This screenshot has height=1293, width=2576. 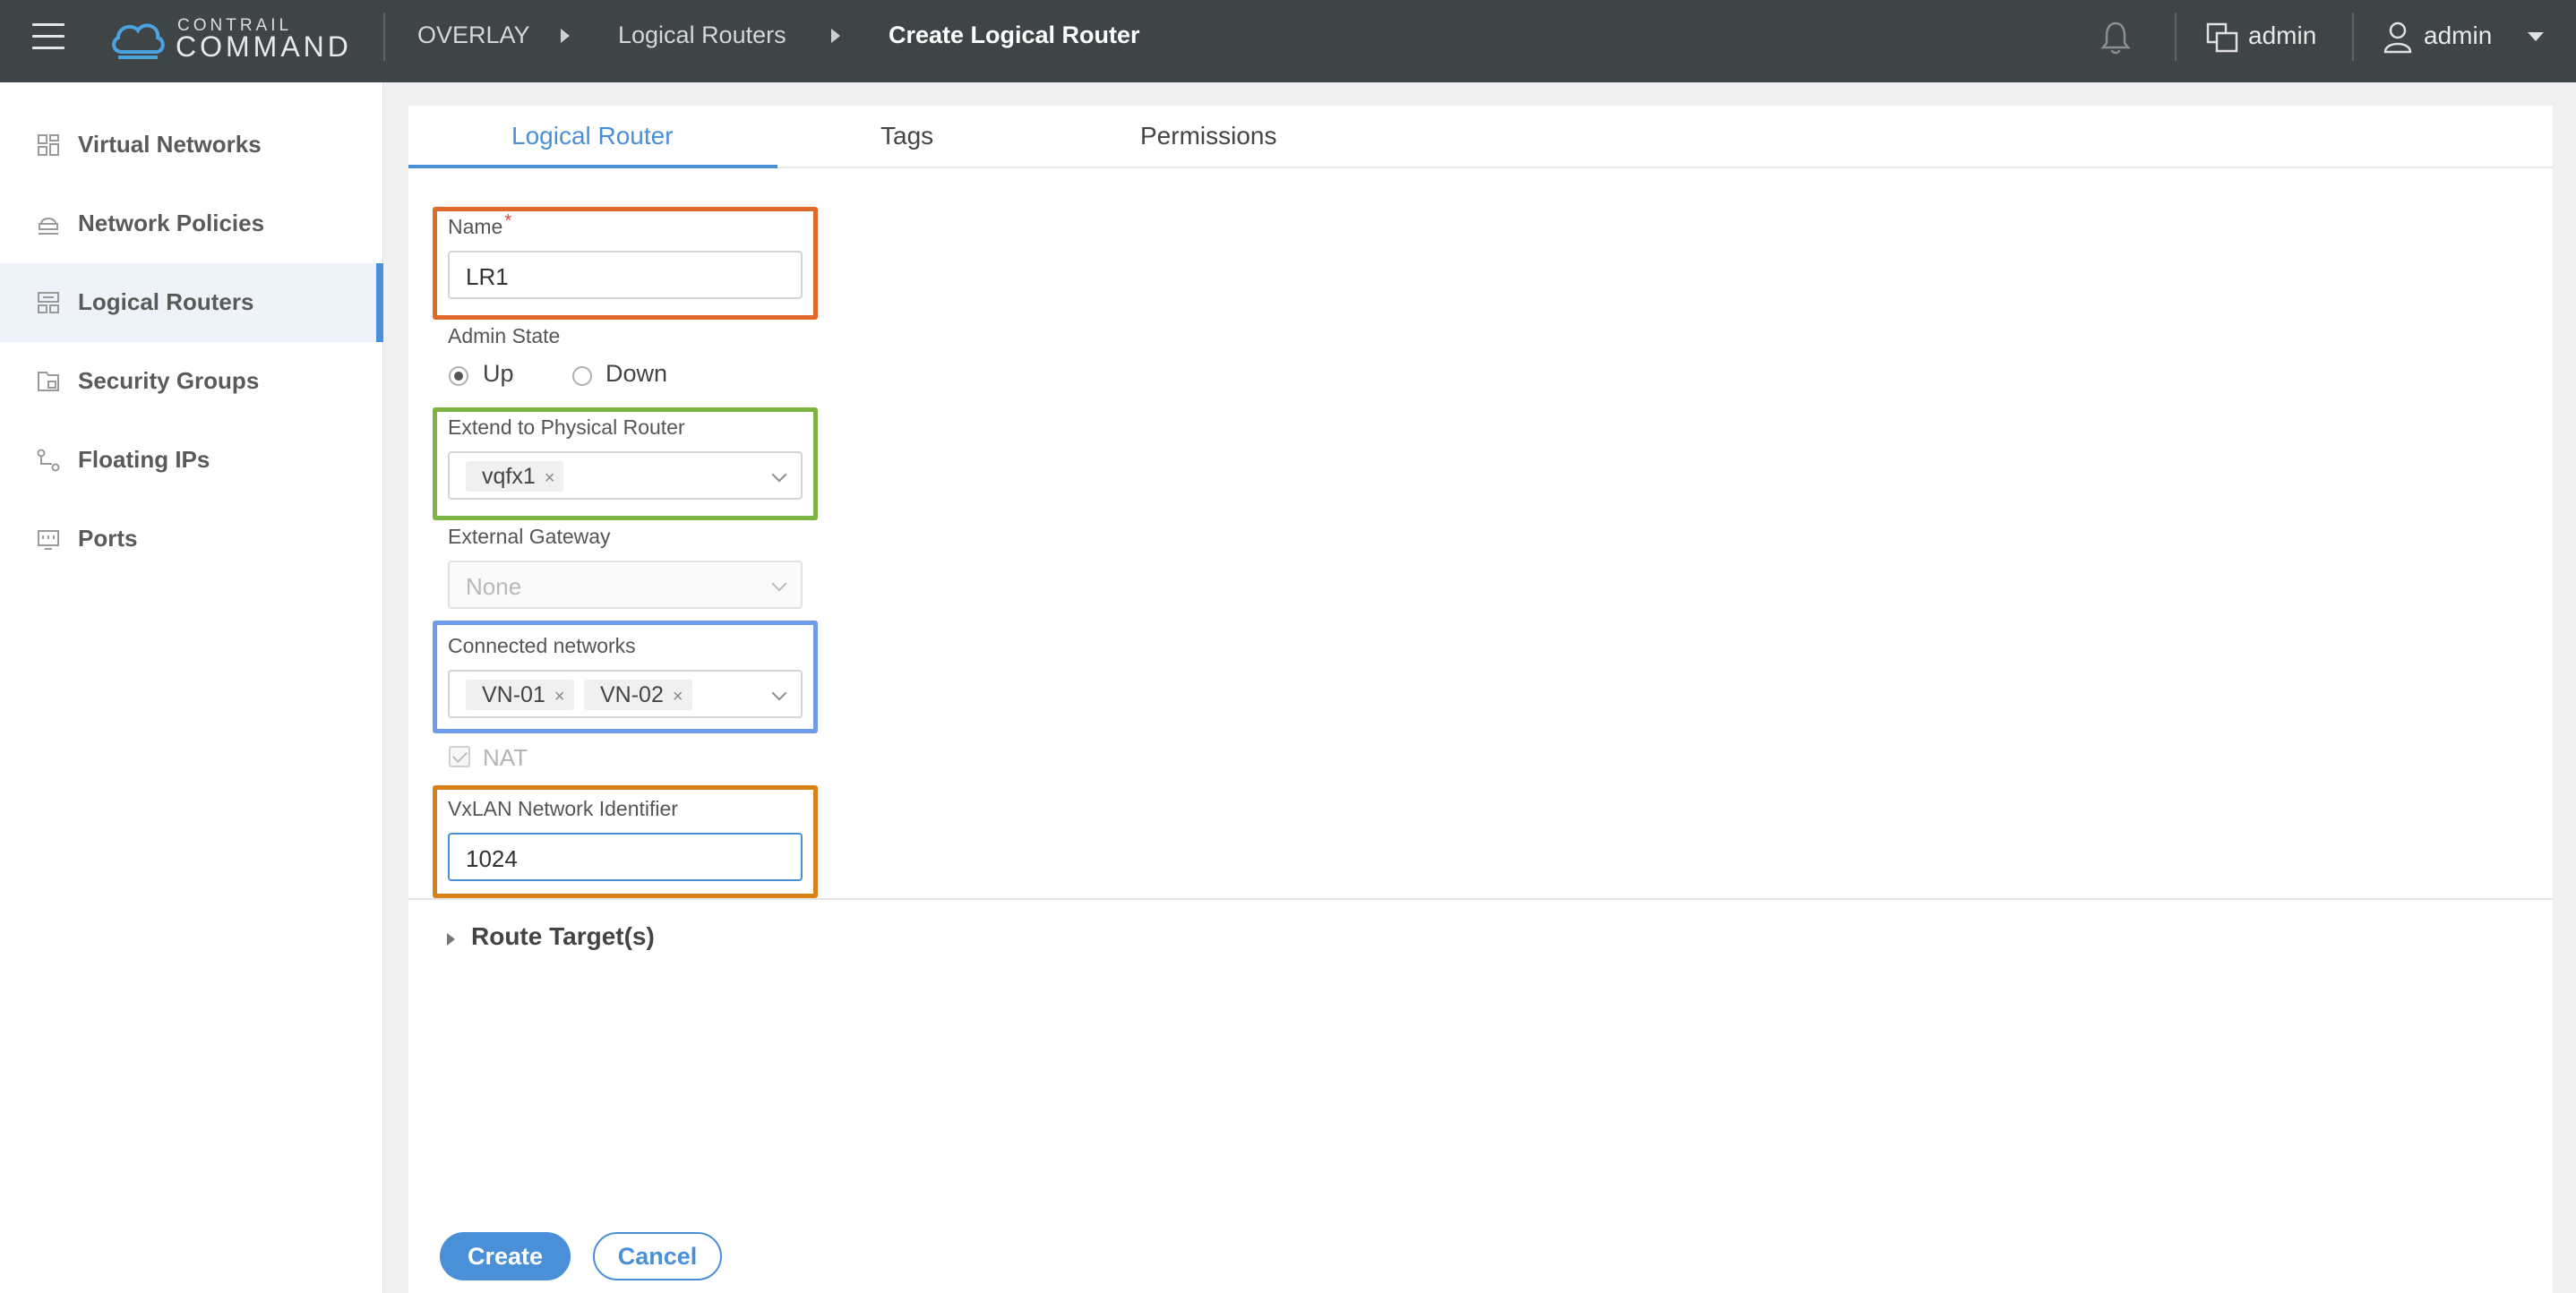 I want to click on sidebar-item-security-groups: Security Groups, so click(x=191, y=382).